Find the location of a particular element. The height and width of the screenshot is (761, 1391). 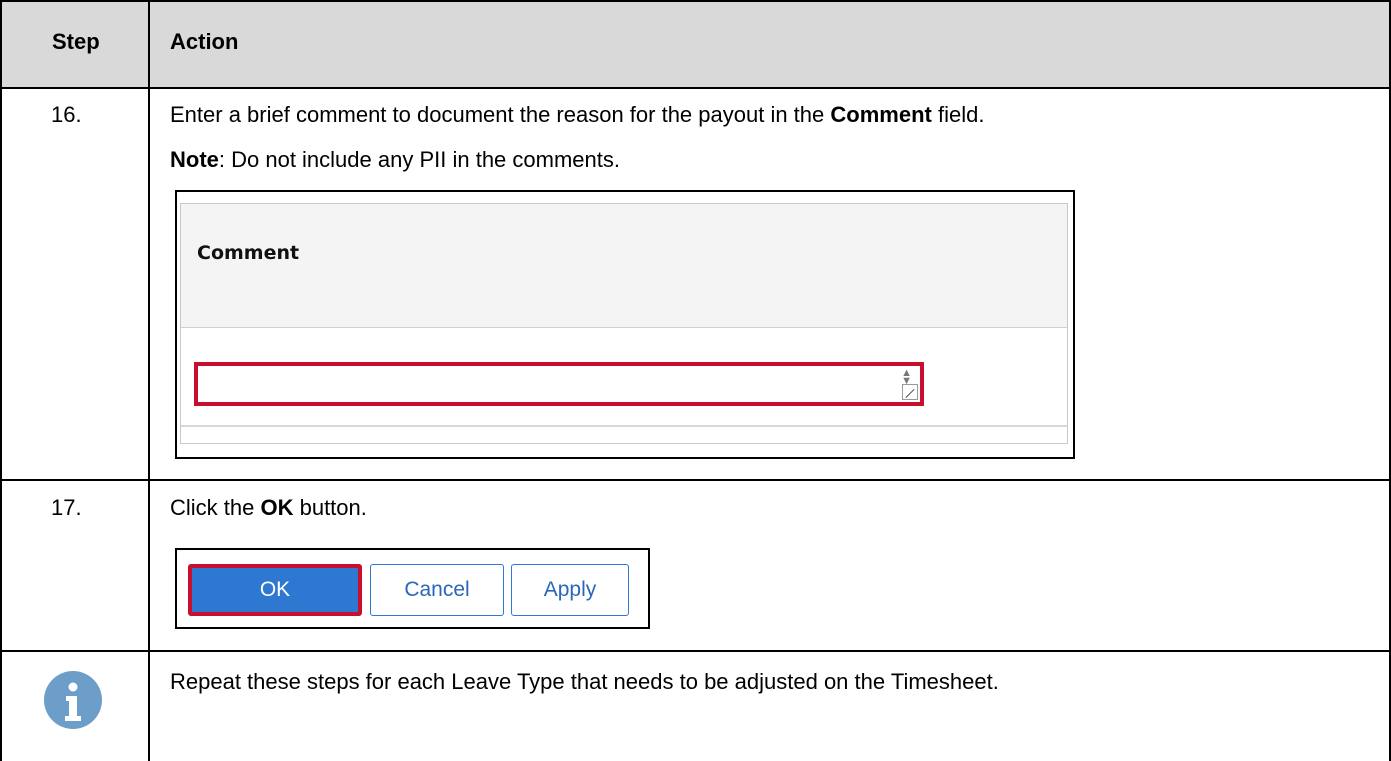

scroll-arrows-icon: ▲ ▼ is located at coordinates (906, 377).